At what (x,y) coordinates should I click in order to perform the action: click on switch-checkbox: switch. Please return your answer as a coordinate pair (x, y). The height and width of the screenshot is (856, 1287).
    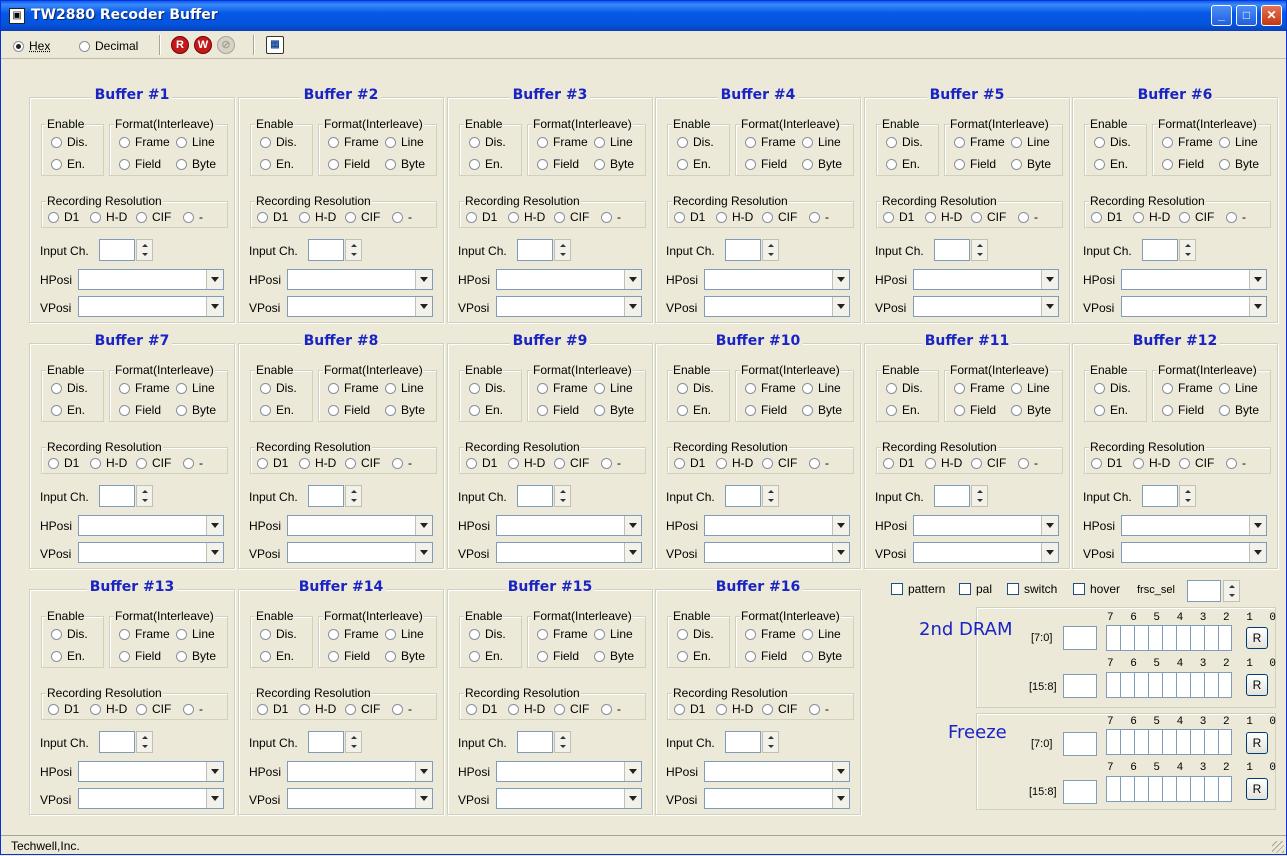
    Looking at the image, I should click on (1032, 589).